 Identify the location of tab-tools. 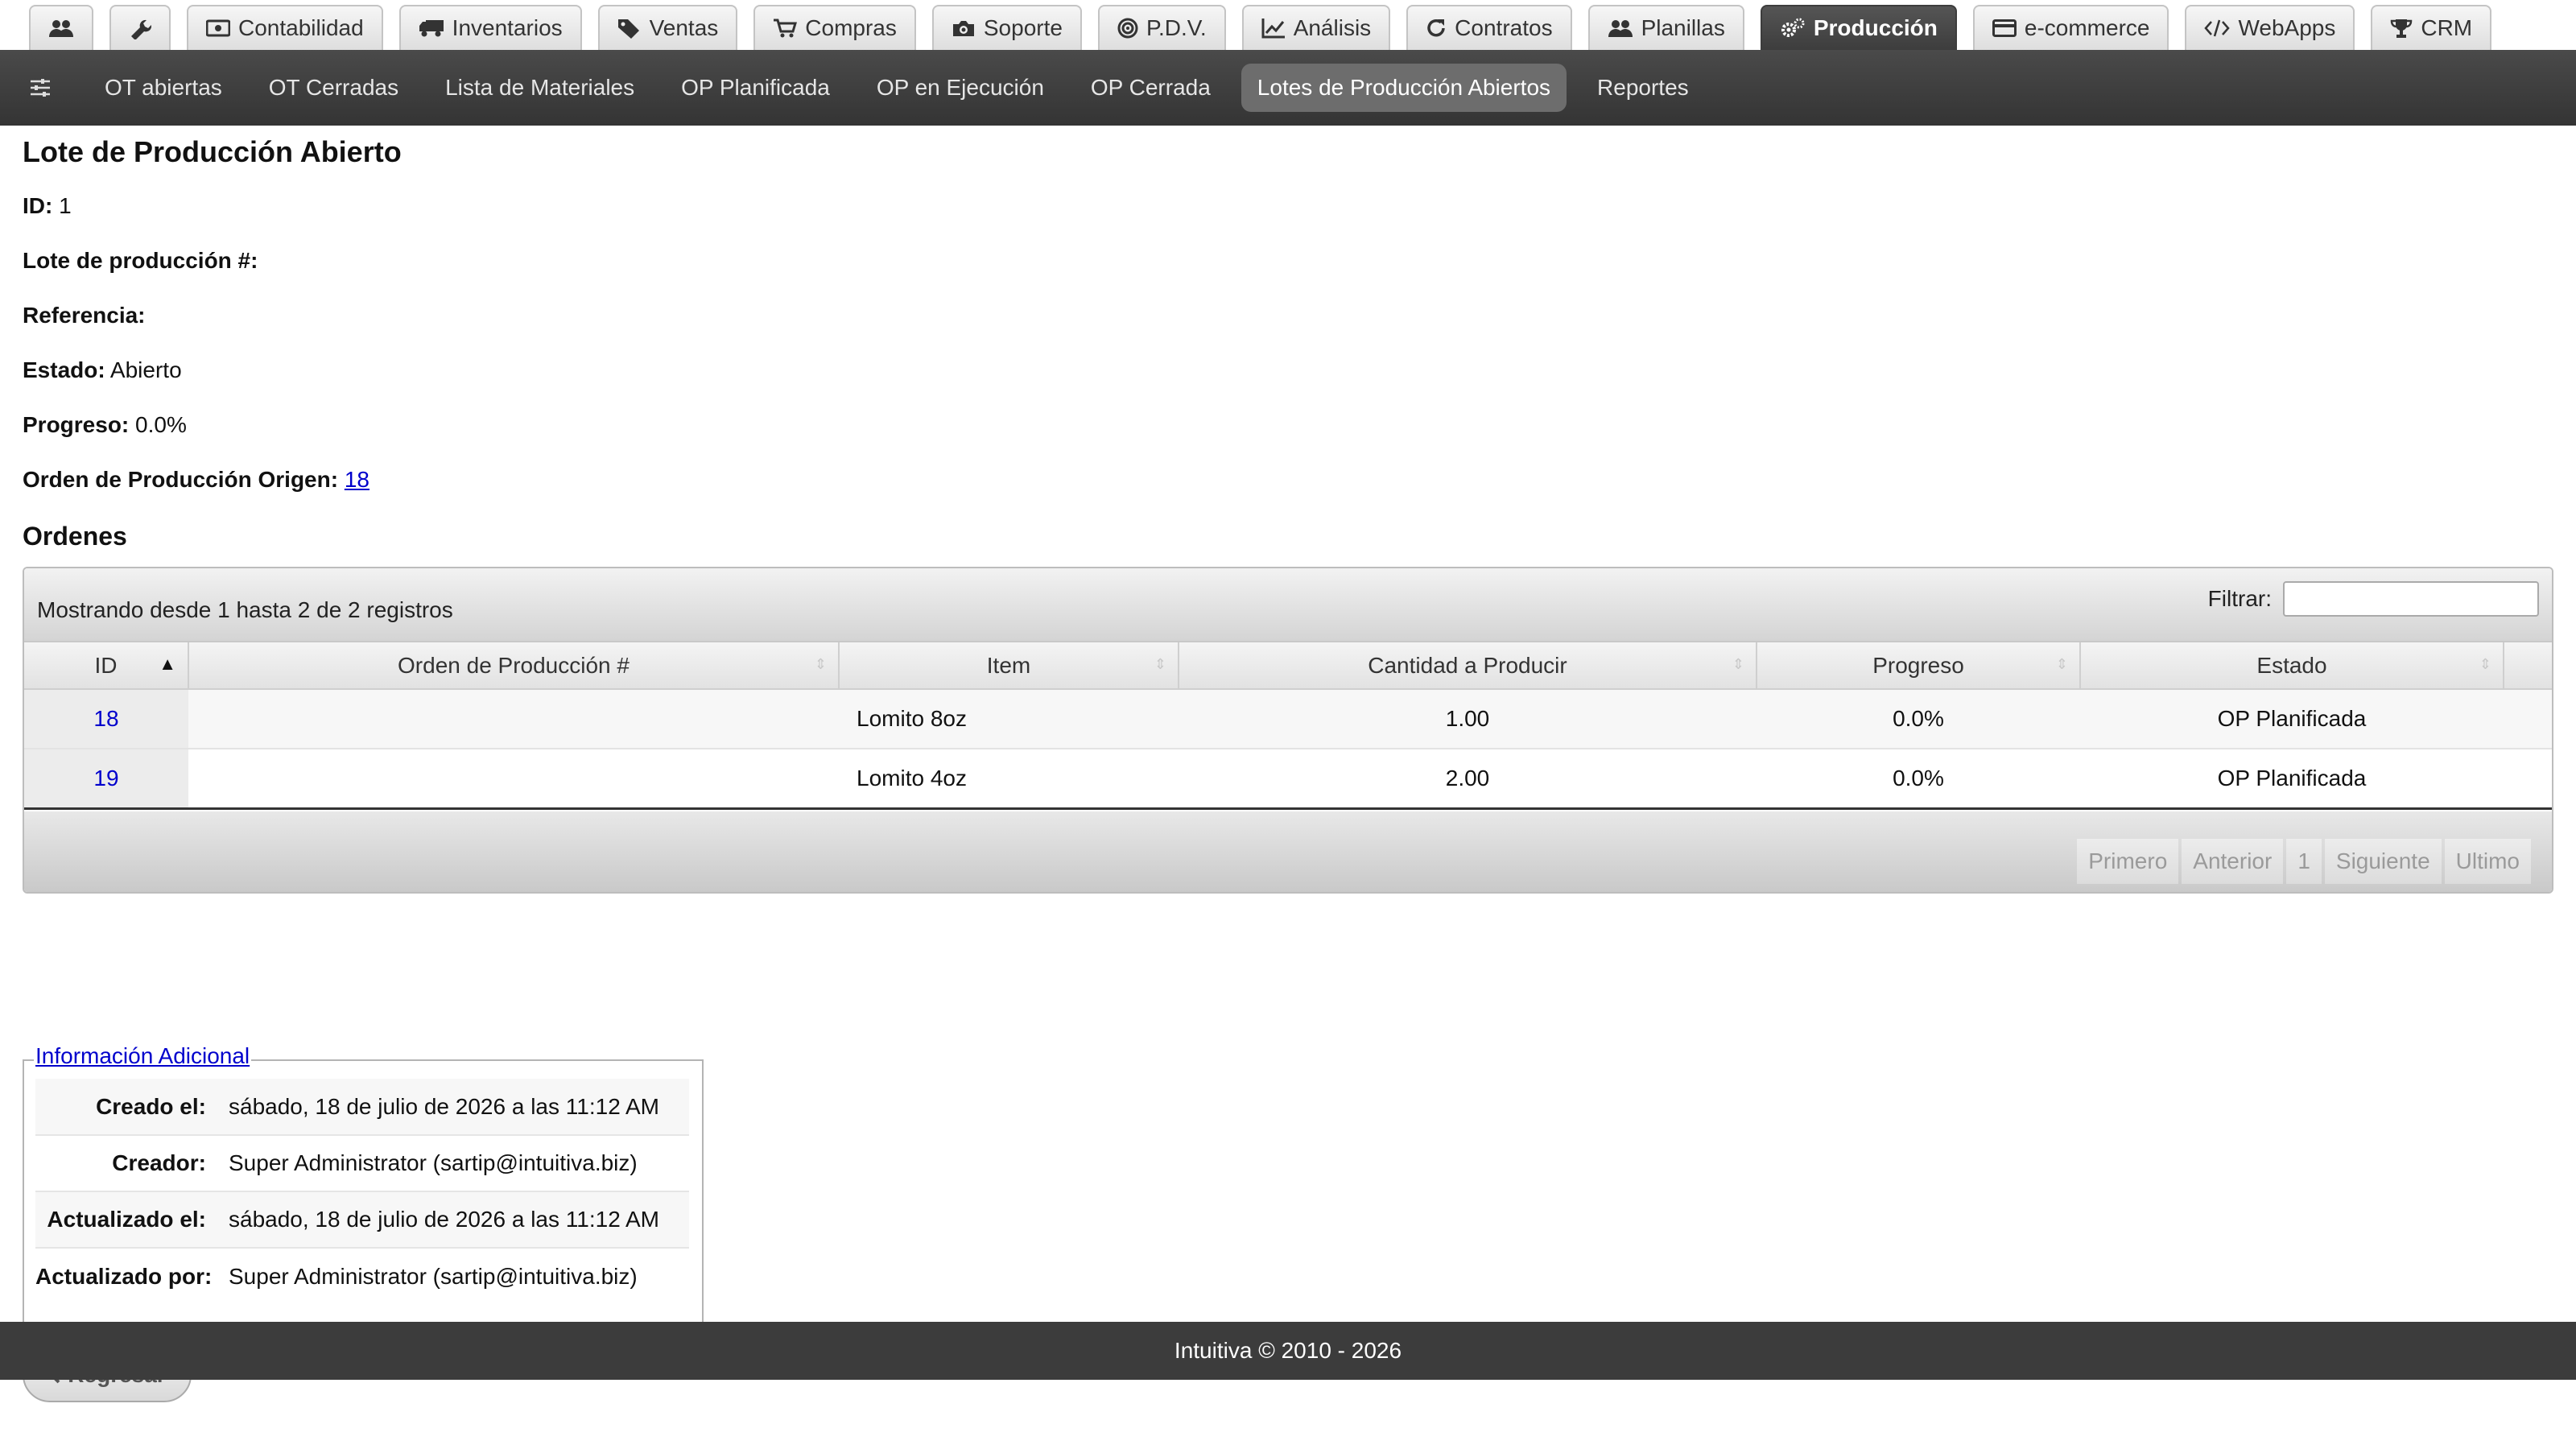
(140, 27).